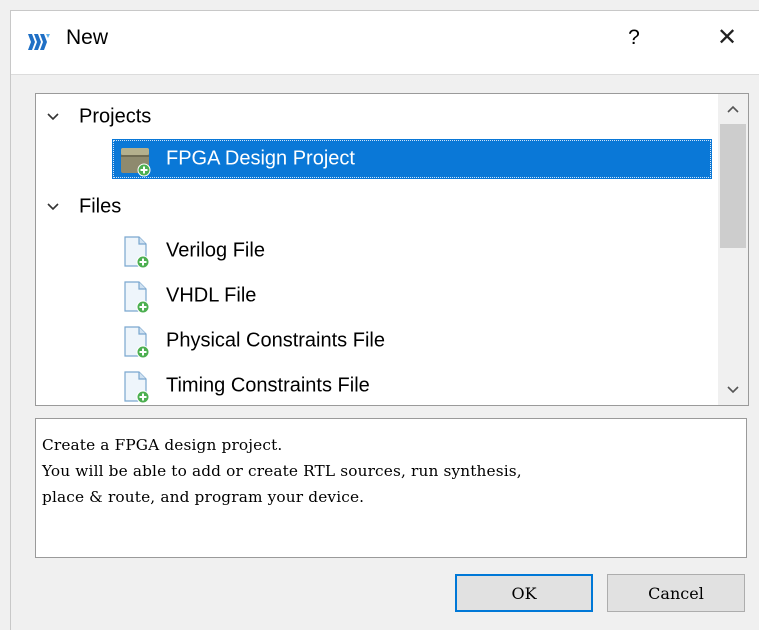 The width and height of the screenshot is (759, 630). Describe the element at coordinates (268, 385) in the screenshot. I see `item-label: Timing Constraints File` at that location.